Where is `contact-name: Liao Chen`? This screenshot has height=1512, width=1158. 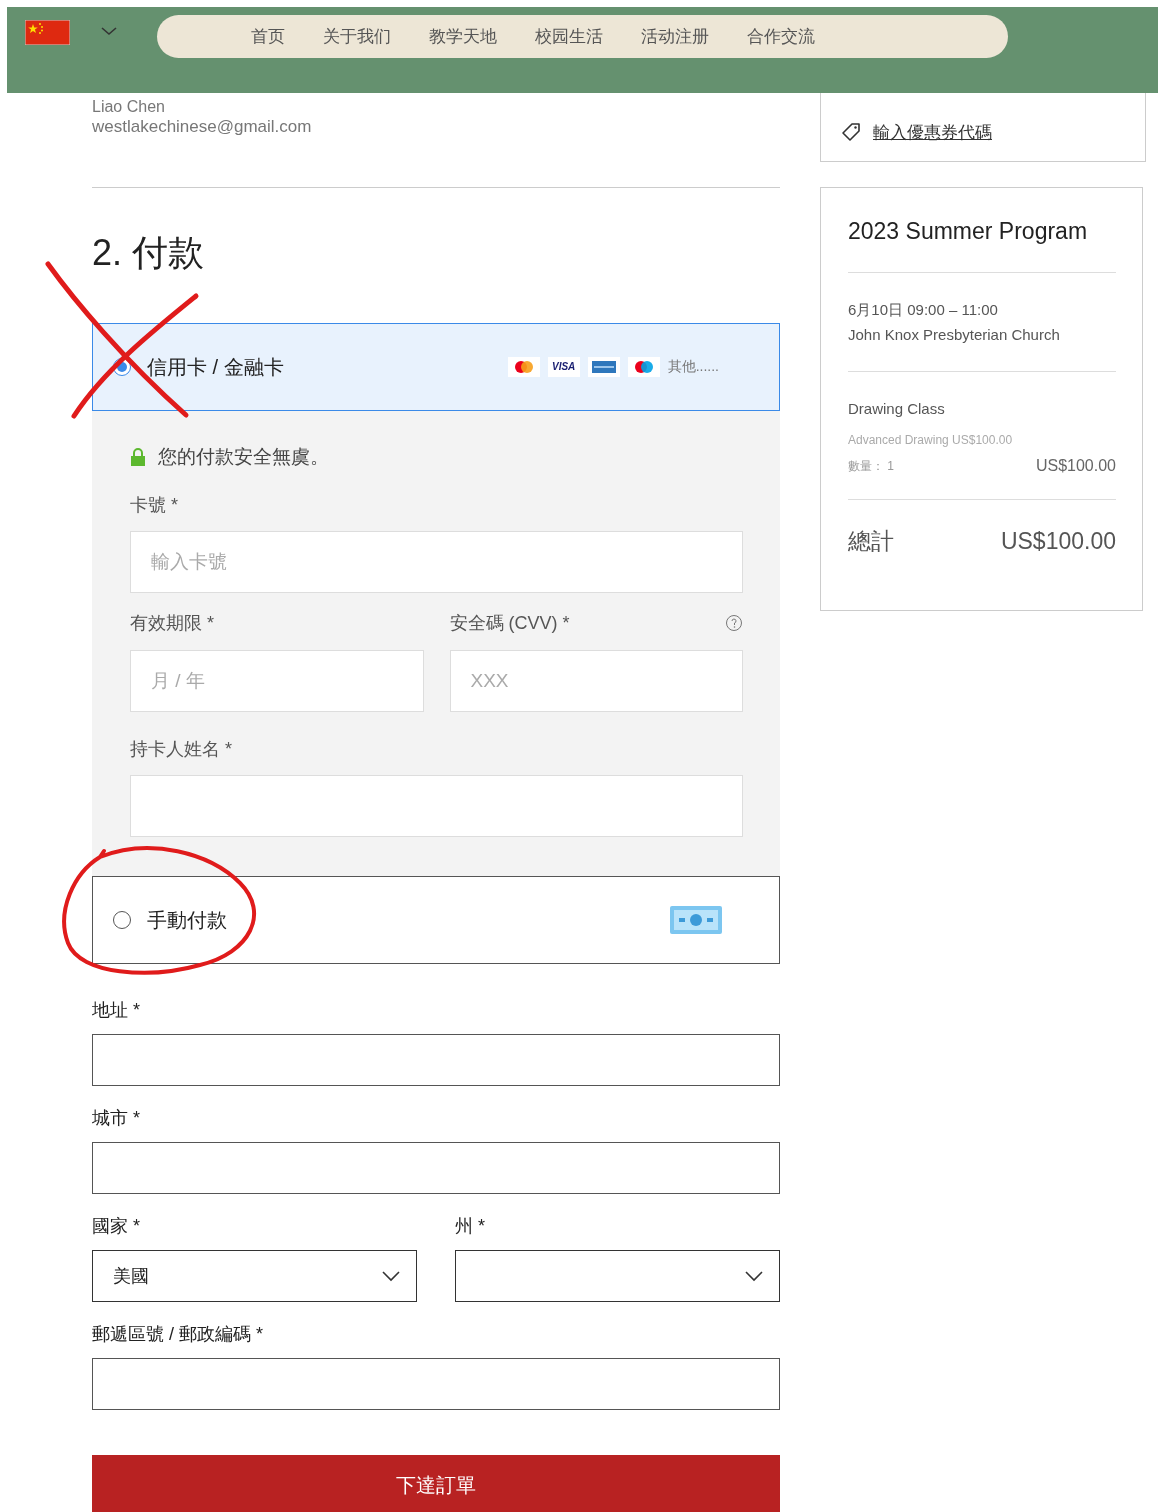 contact-name: Liao Chen is located at coordinates (129, 107).